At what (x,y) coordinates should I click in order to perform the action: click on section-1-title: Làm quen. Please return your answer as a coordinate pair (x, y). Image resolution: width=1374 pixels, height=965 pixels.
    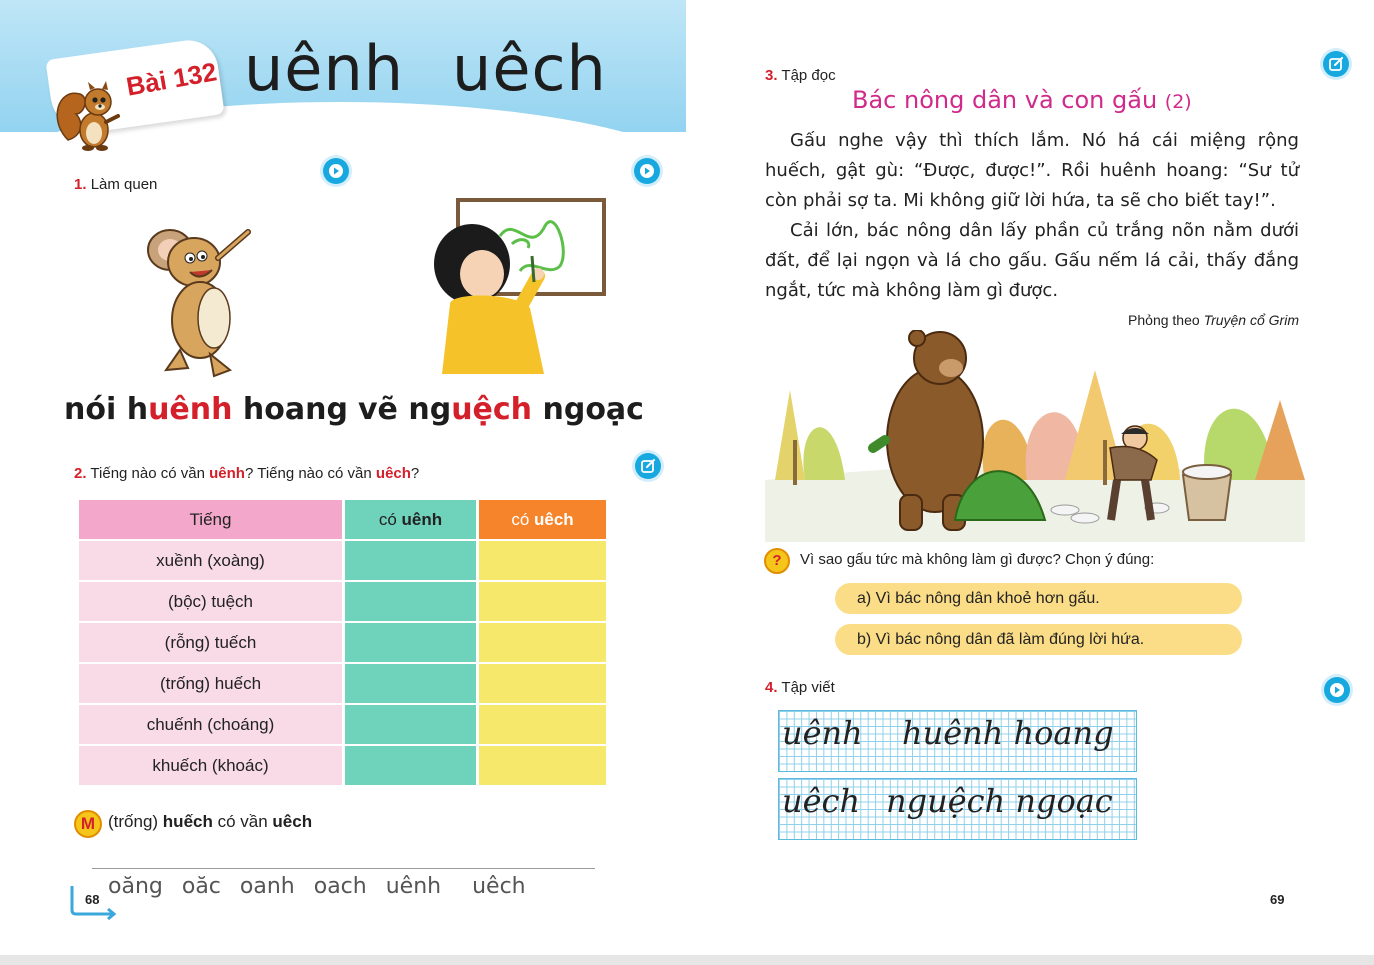
    Looking at the image, I should click on (124, 184).